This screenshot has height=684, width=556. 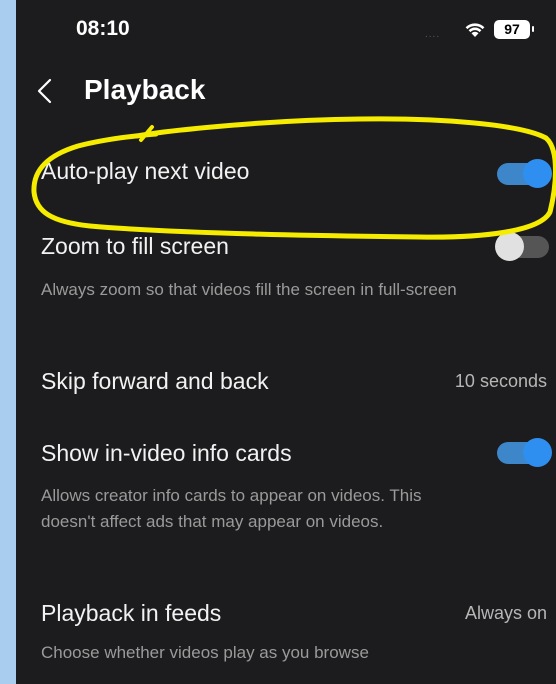 What do you see at coordinates (166, 453) in the screenshot?
I see `setting-info-cards-label: Show in-video info cards` at bounding box center [166, 453].